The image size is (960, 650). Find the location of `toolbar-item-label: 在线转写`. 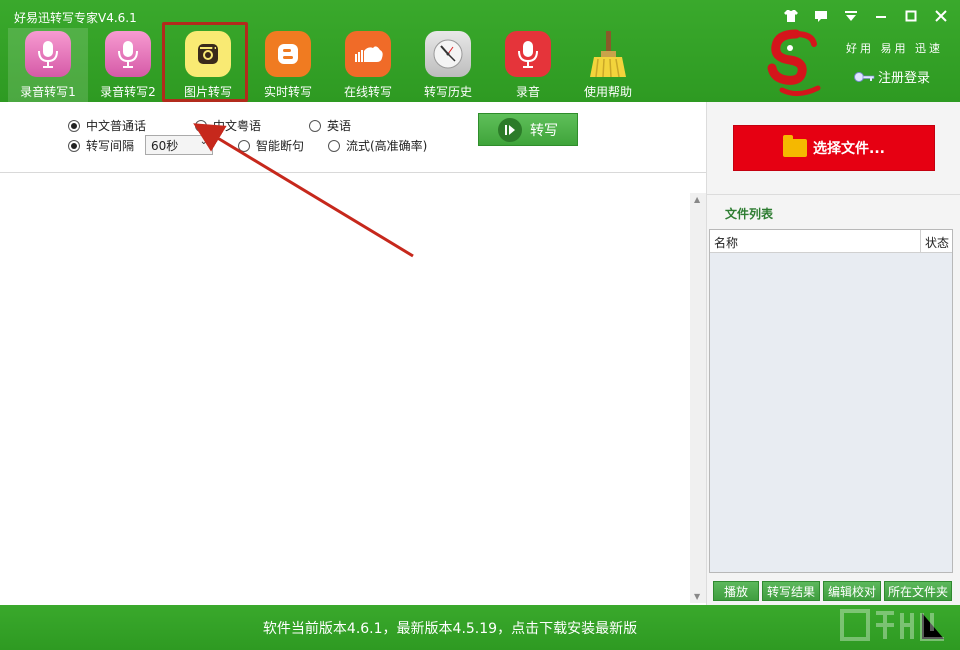

toolbar-item-label: 在线转写 is located at coordinates (367, 92).